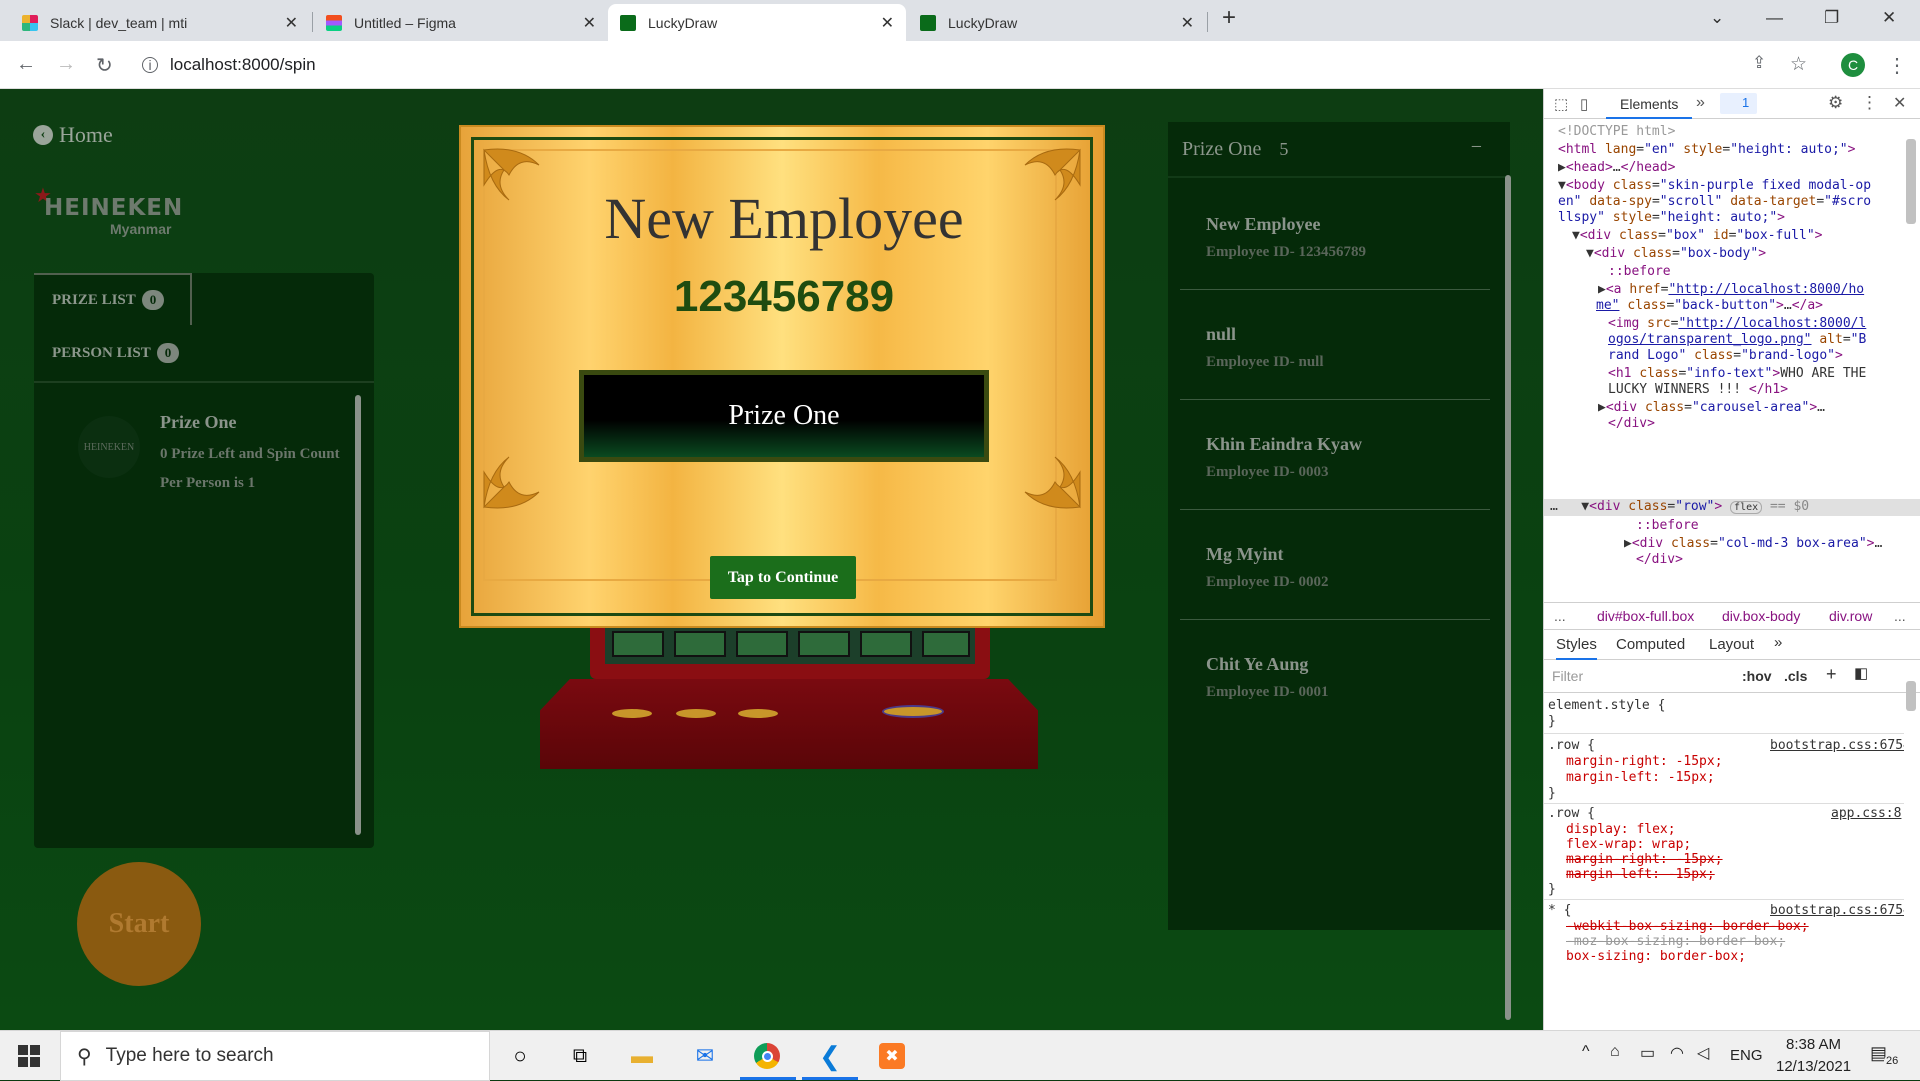 Image resolution: width=1920 pixels, height=1081 pixels. Describe the element at coordinates (150, 65) in the screenshot. I see `site-info-icon: i` at that location.